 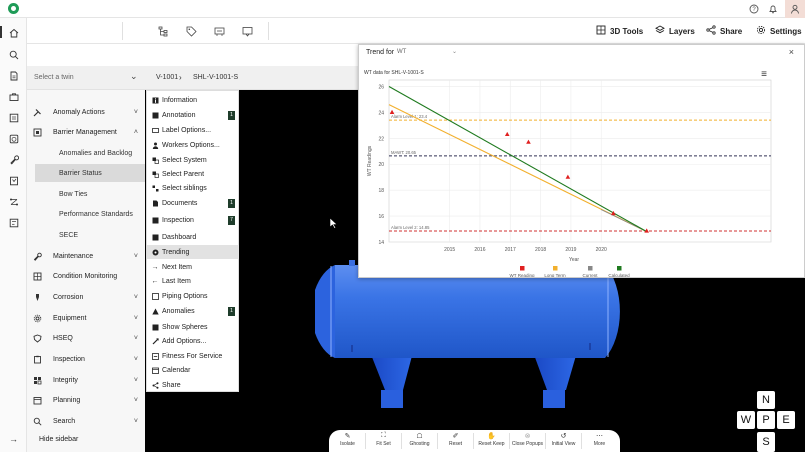 I want to click on user-menu-button, so click(x=795, y=9).